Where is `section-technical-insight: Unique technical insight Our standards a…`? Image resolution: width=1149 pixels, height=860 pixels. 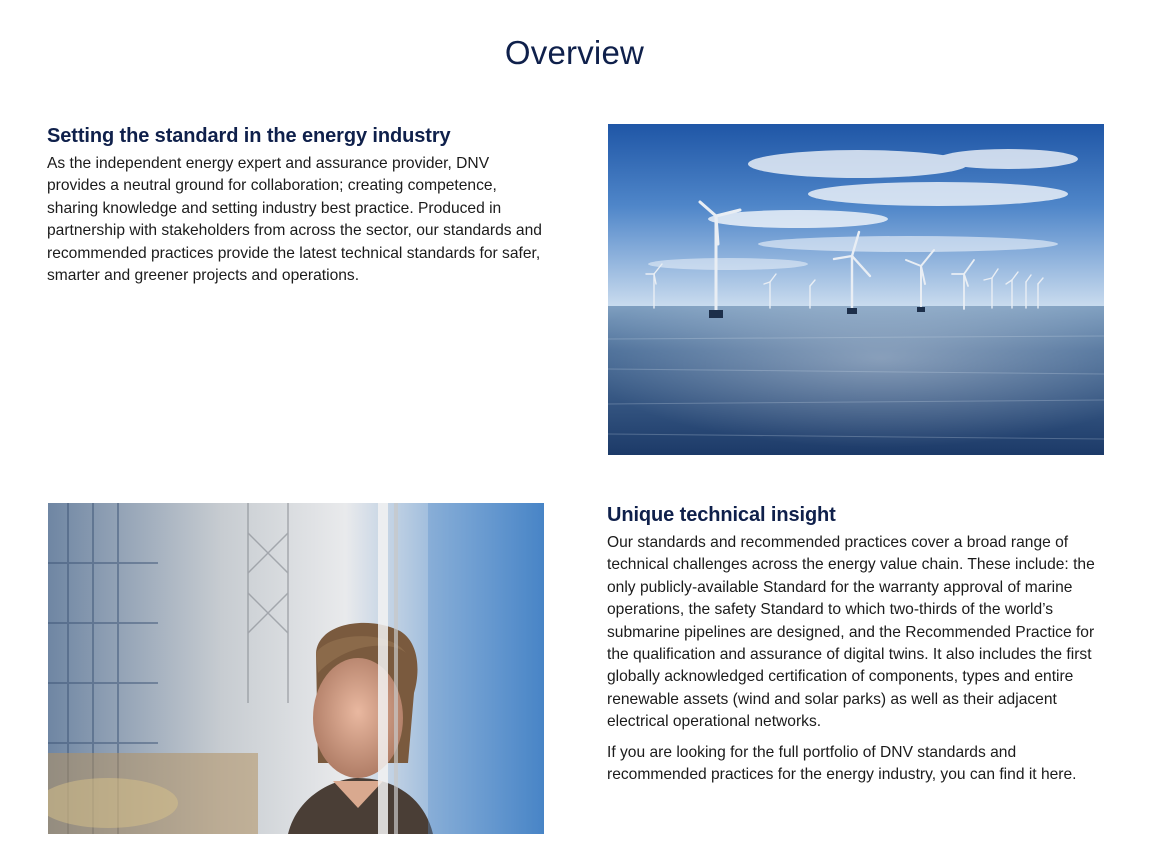 section-technical-insight: Unique technical insight Our standards a… is located at coordinates (855, 644).